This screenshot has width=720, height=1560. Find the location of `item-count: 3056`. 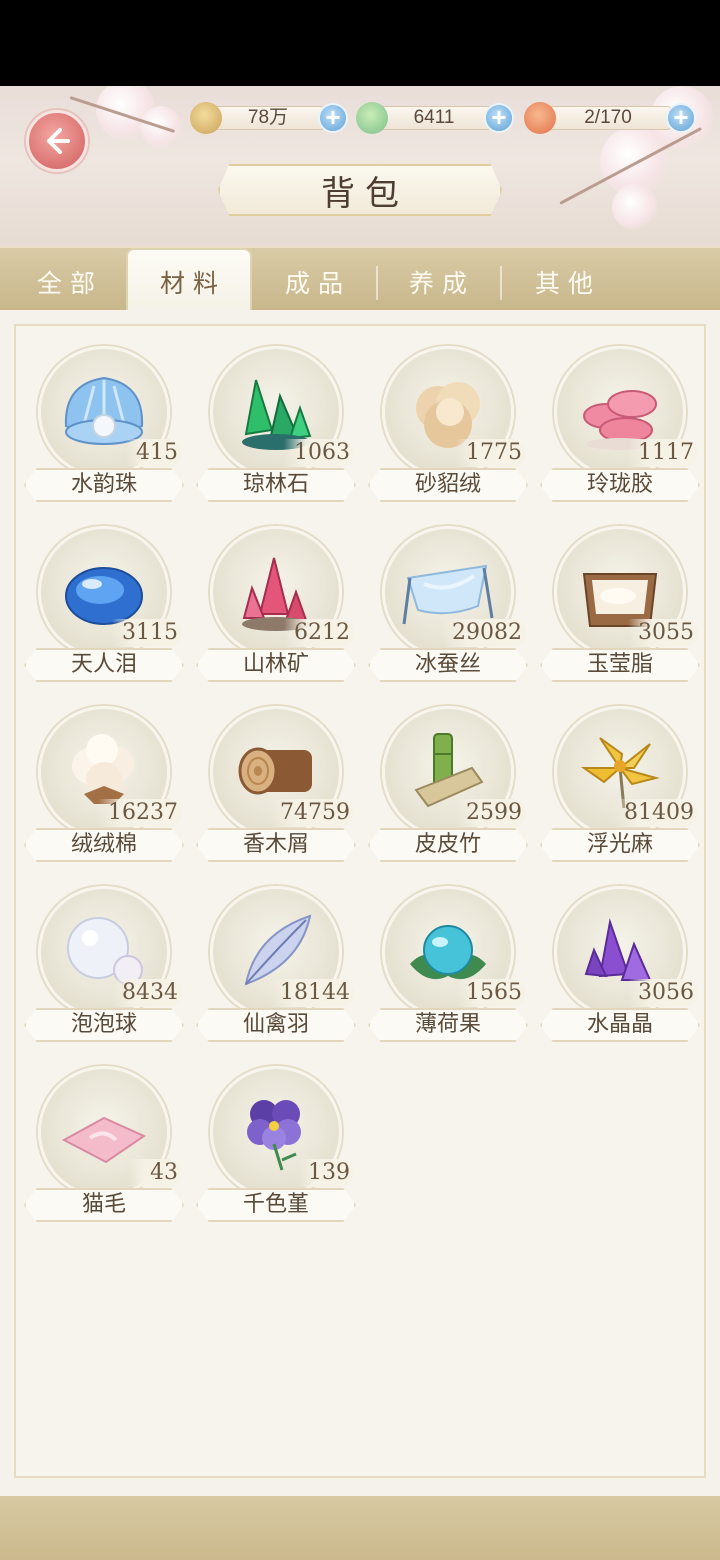

item-count: 3056 is located at coordinates (663, 993).